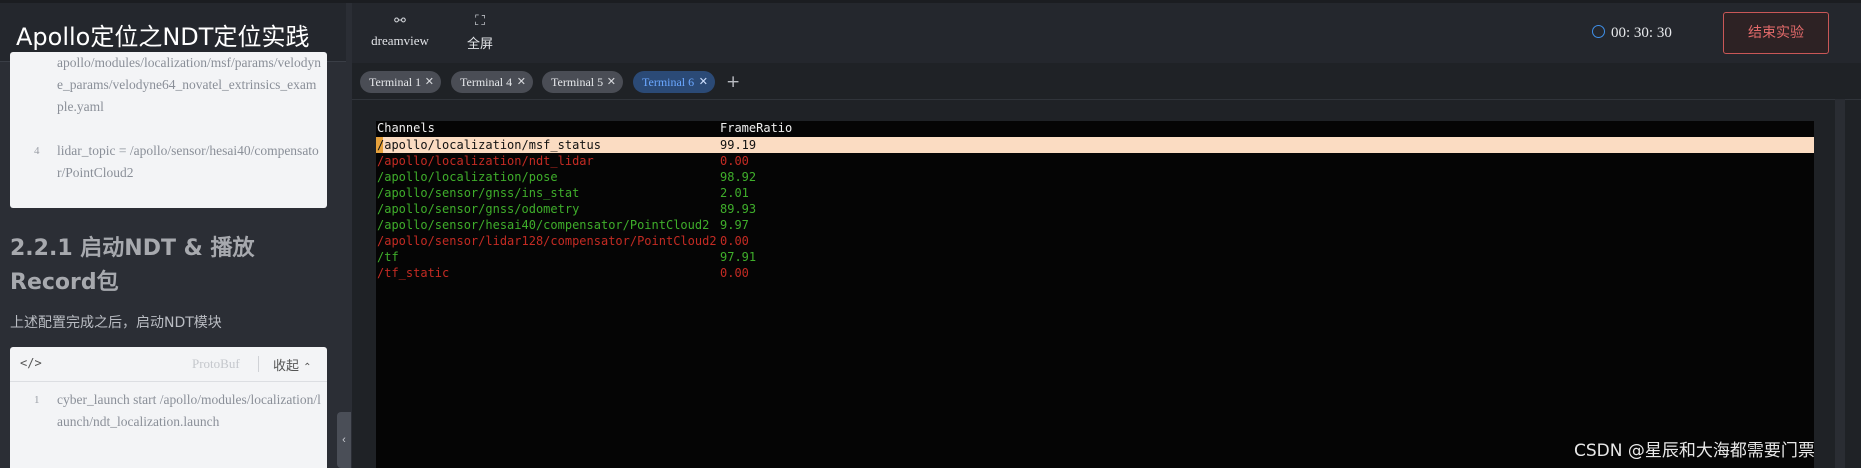 The image size is (1861, 468). Describe the element at coordinates (1776, 33) in the screenshot. I see `end-experiment-button: 结束实验` at that location.